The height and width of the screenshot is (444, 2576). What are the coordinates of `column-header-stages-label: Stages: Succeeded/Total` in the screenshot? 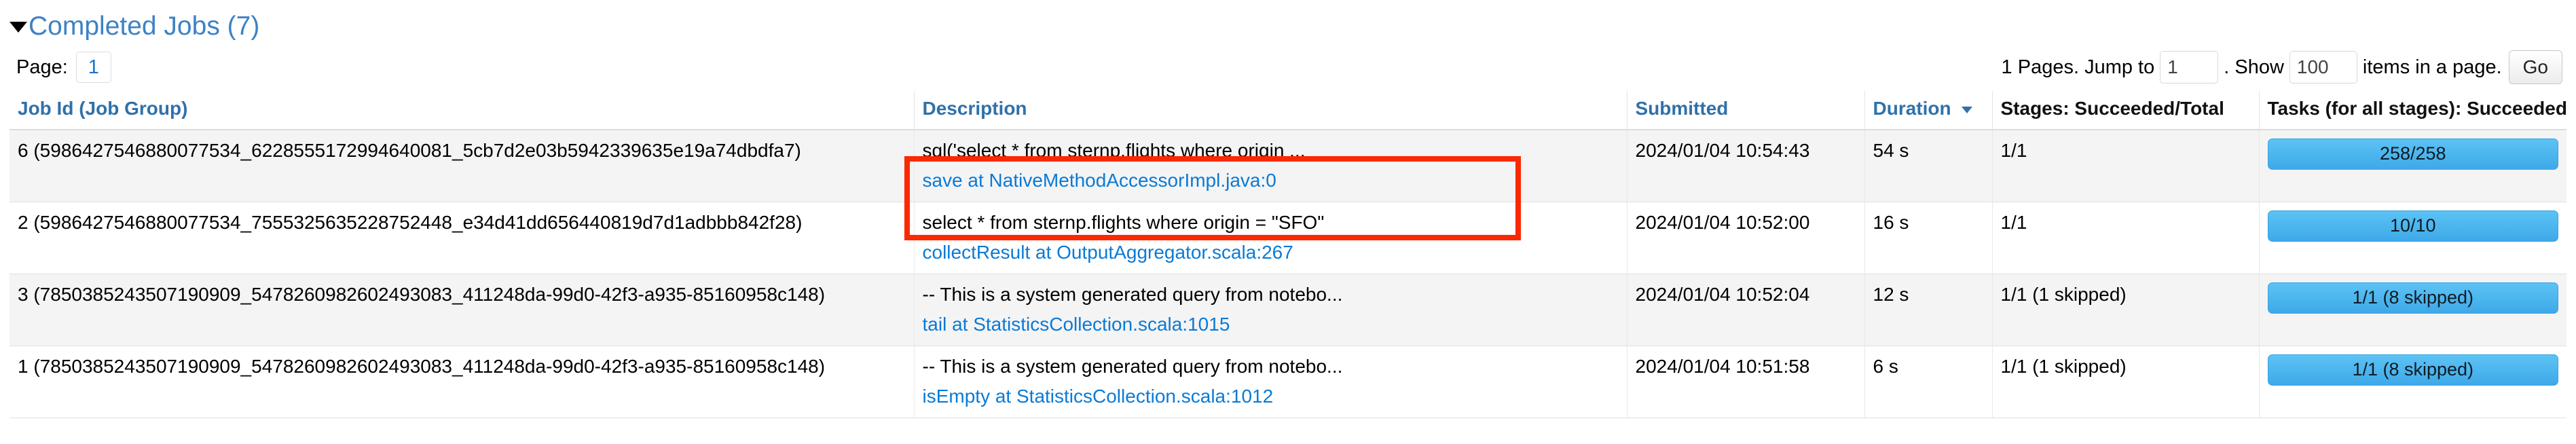 It's located at (2112, 109).